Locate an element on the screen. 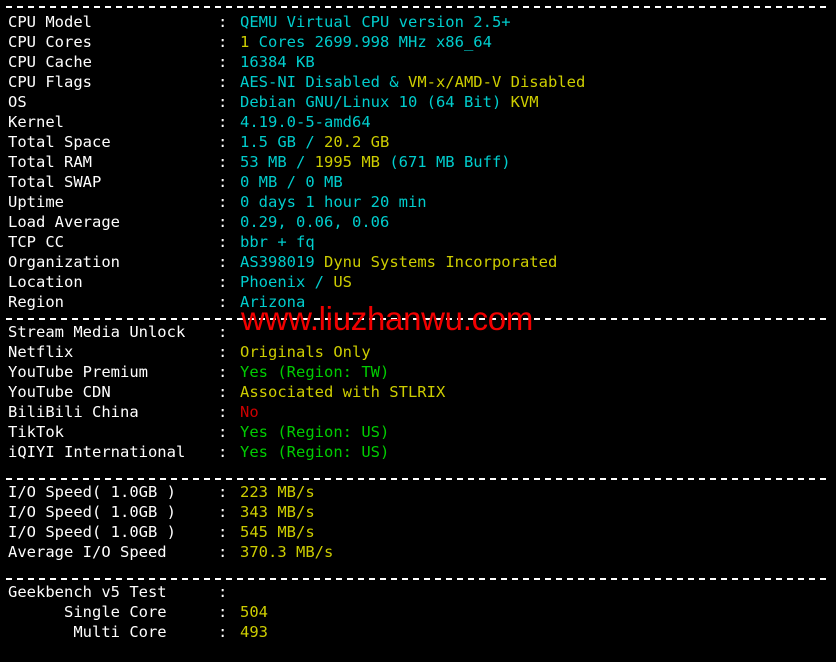 Image resolution: width=836 pixels, height=662 pixels. row-label: Geekbench v5 Test is located at coordinates (87, 592).